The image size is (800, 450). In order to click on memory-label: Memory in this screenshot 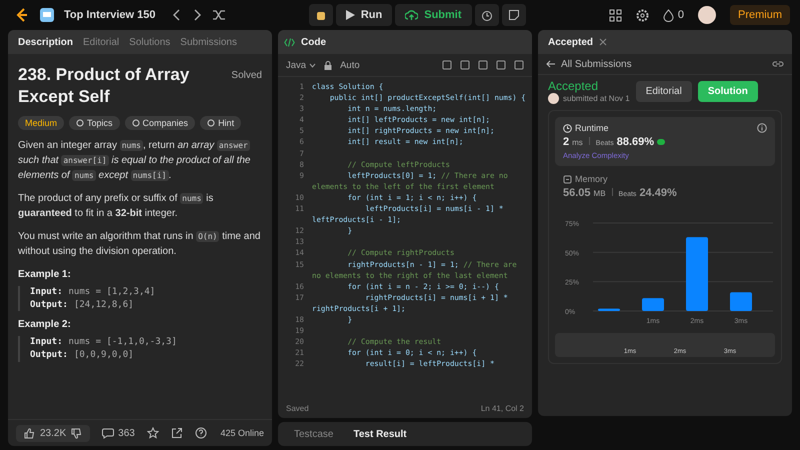, I will do `click(591, 179)`.